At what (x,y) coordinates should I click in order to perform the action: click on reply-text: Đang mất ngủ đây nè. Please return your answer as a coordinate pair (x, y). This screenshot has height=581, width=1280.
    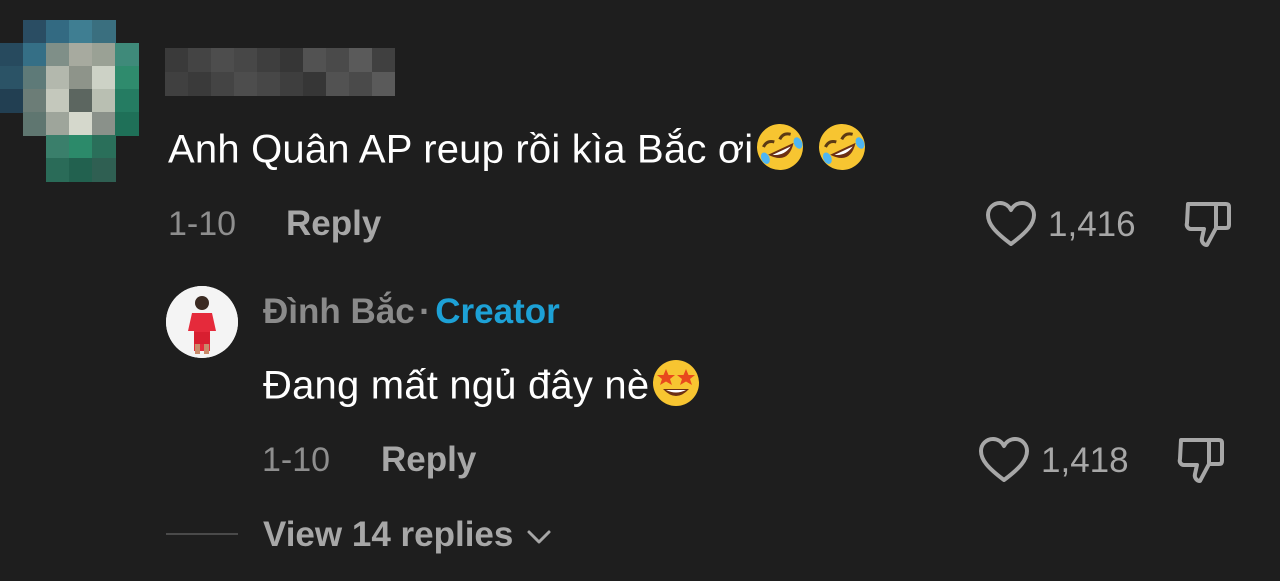
    Looking at the image, I should click on (483, 388).